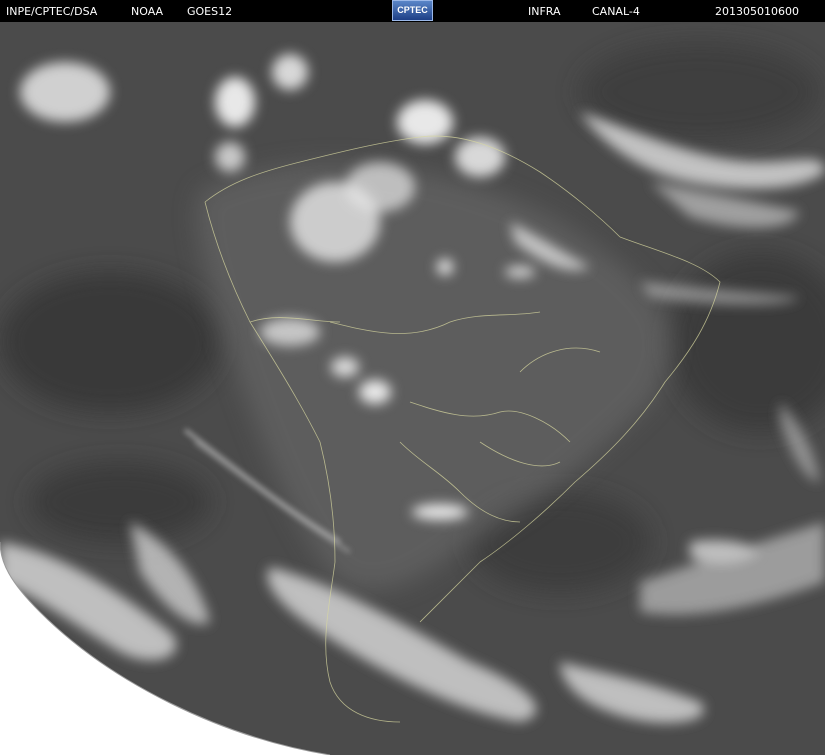 The height and width of the screenshot is (755, 825). What do you see at coordinates (52, 11) in the screenshot?
I see `agency-label: INPE/CPTEC/DSA` at bounding box center [52, 11].